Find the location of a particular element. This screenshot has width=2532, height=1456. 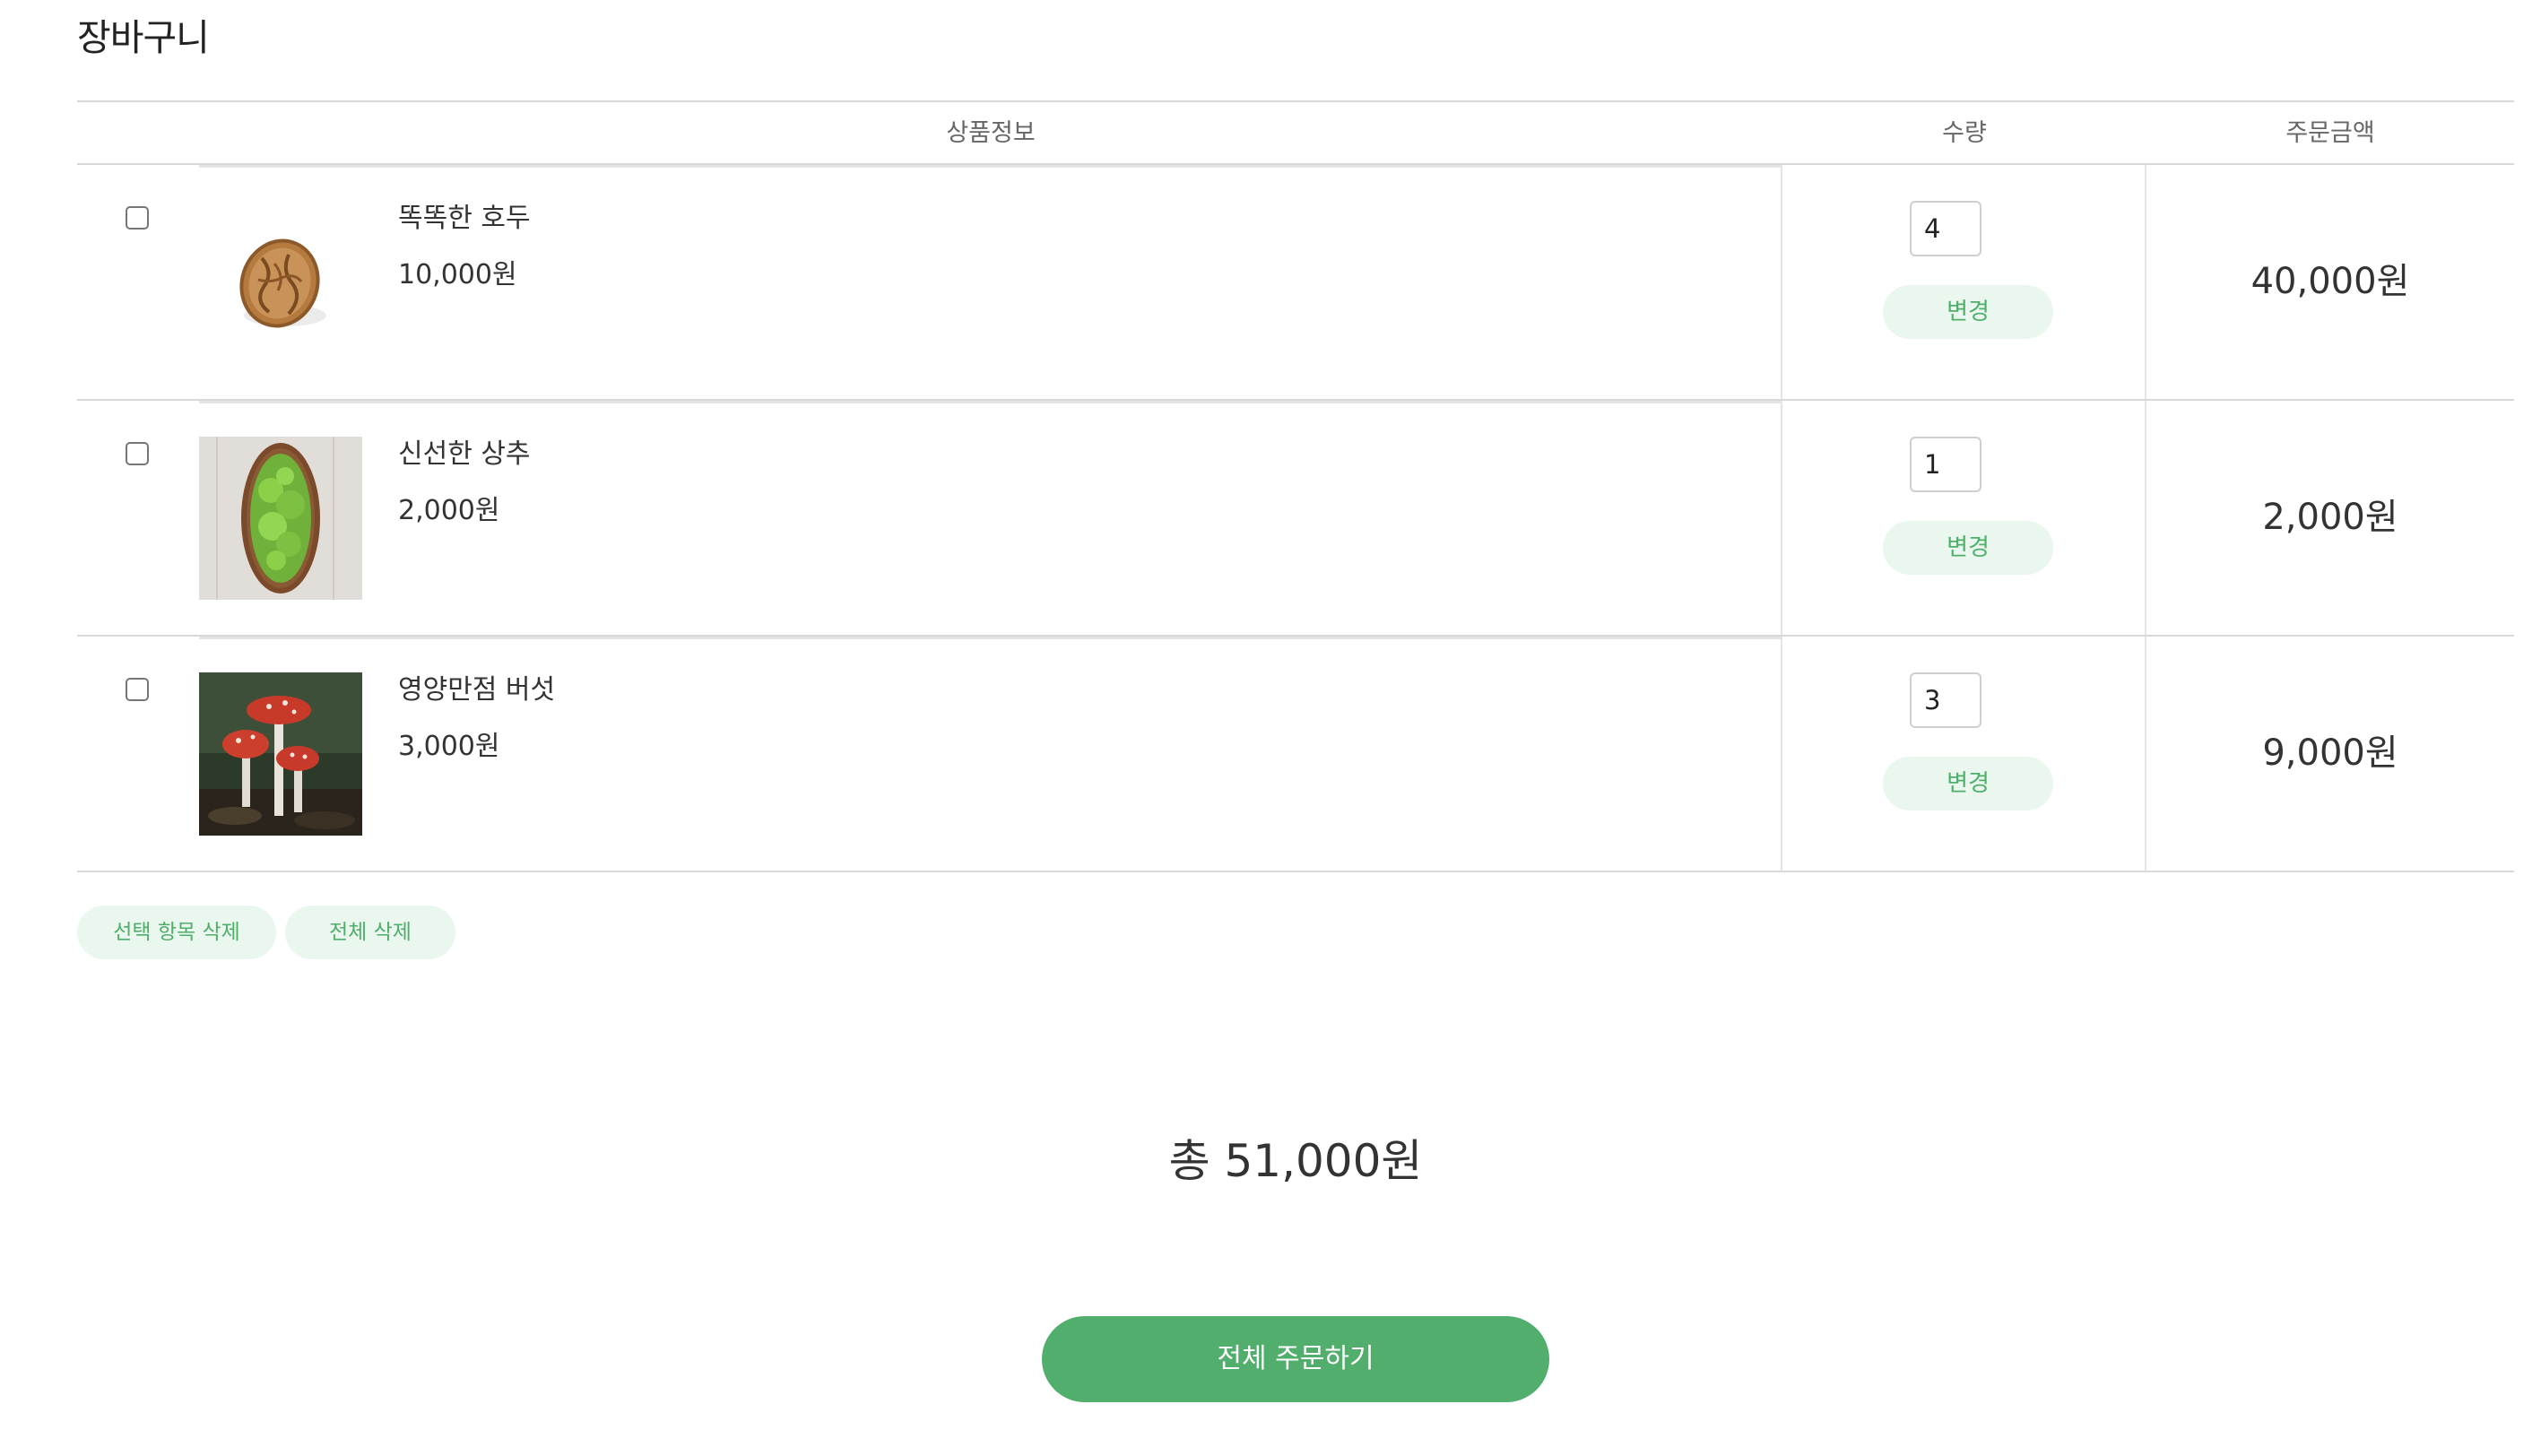

product-image-lettuce is located at coordinates (280, 518).